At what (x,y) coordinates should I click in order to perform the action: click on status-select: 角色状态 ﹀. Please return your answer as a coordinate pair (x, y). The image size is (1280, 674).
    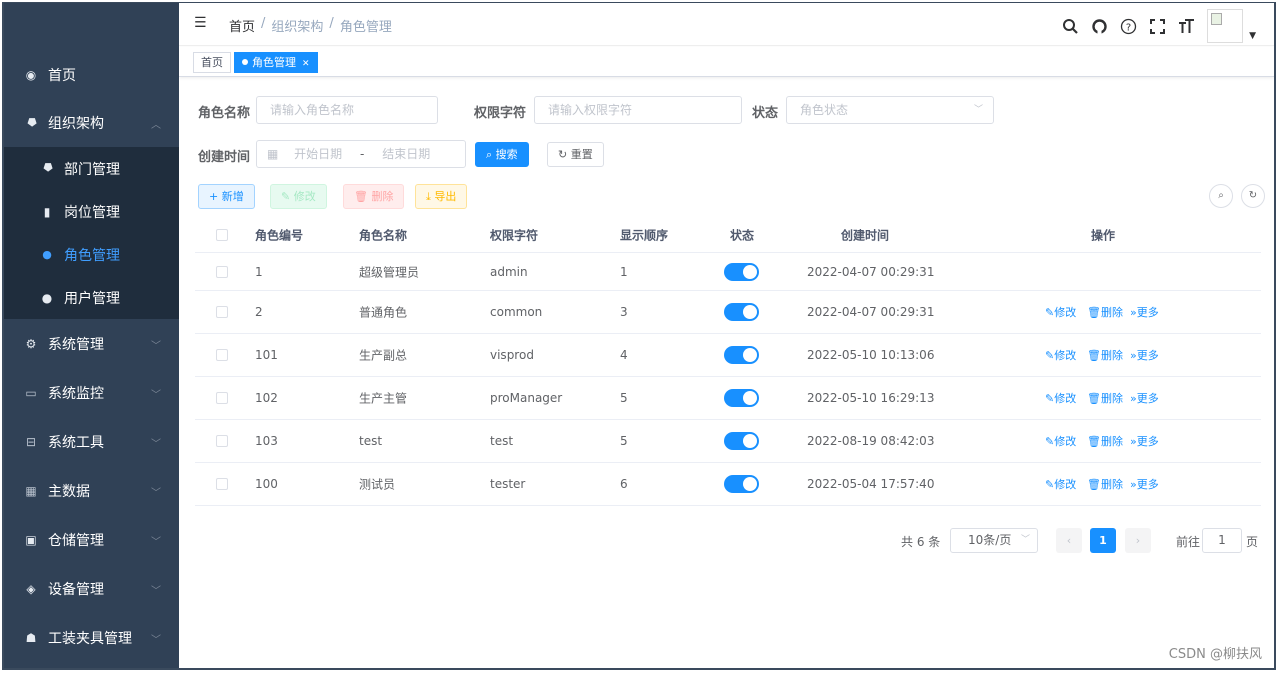
    Looking at the image, I should click on (890, 110).